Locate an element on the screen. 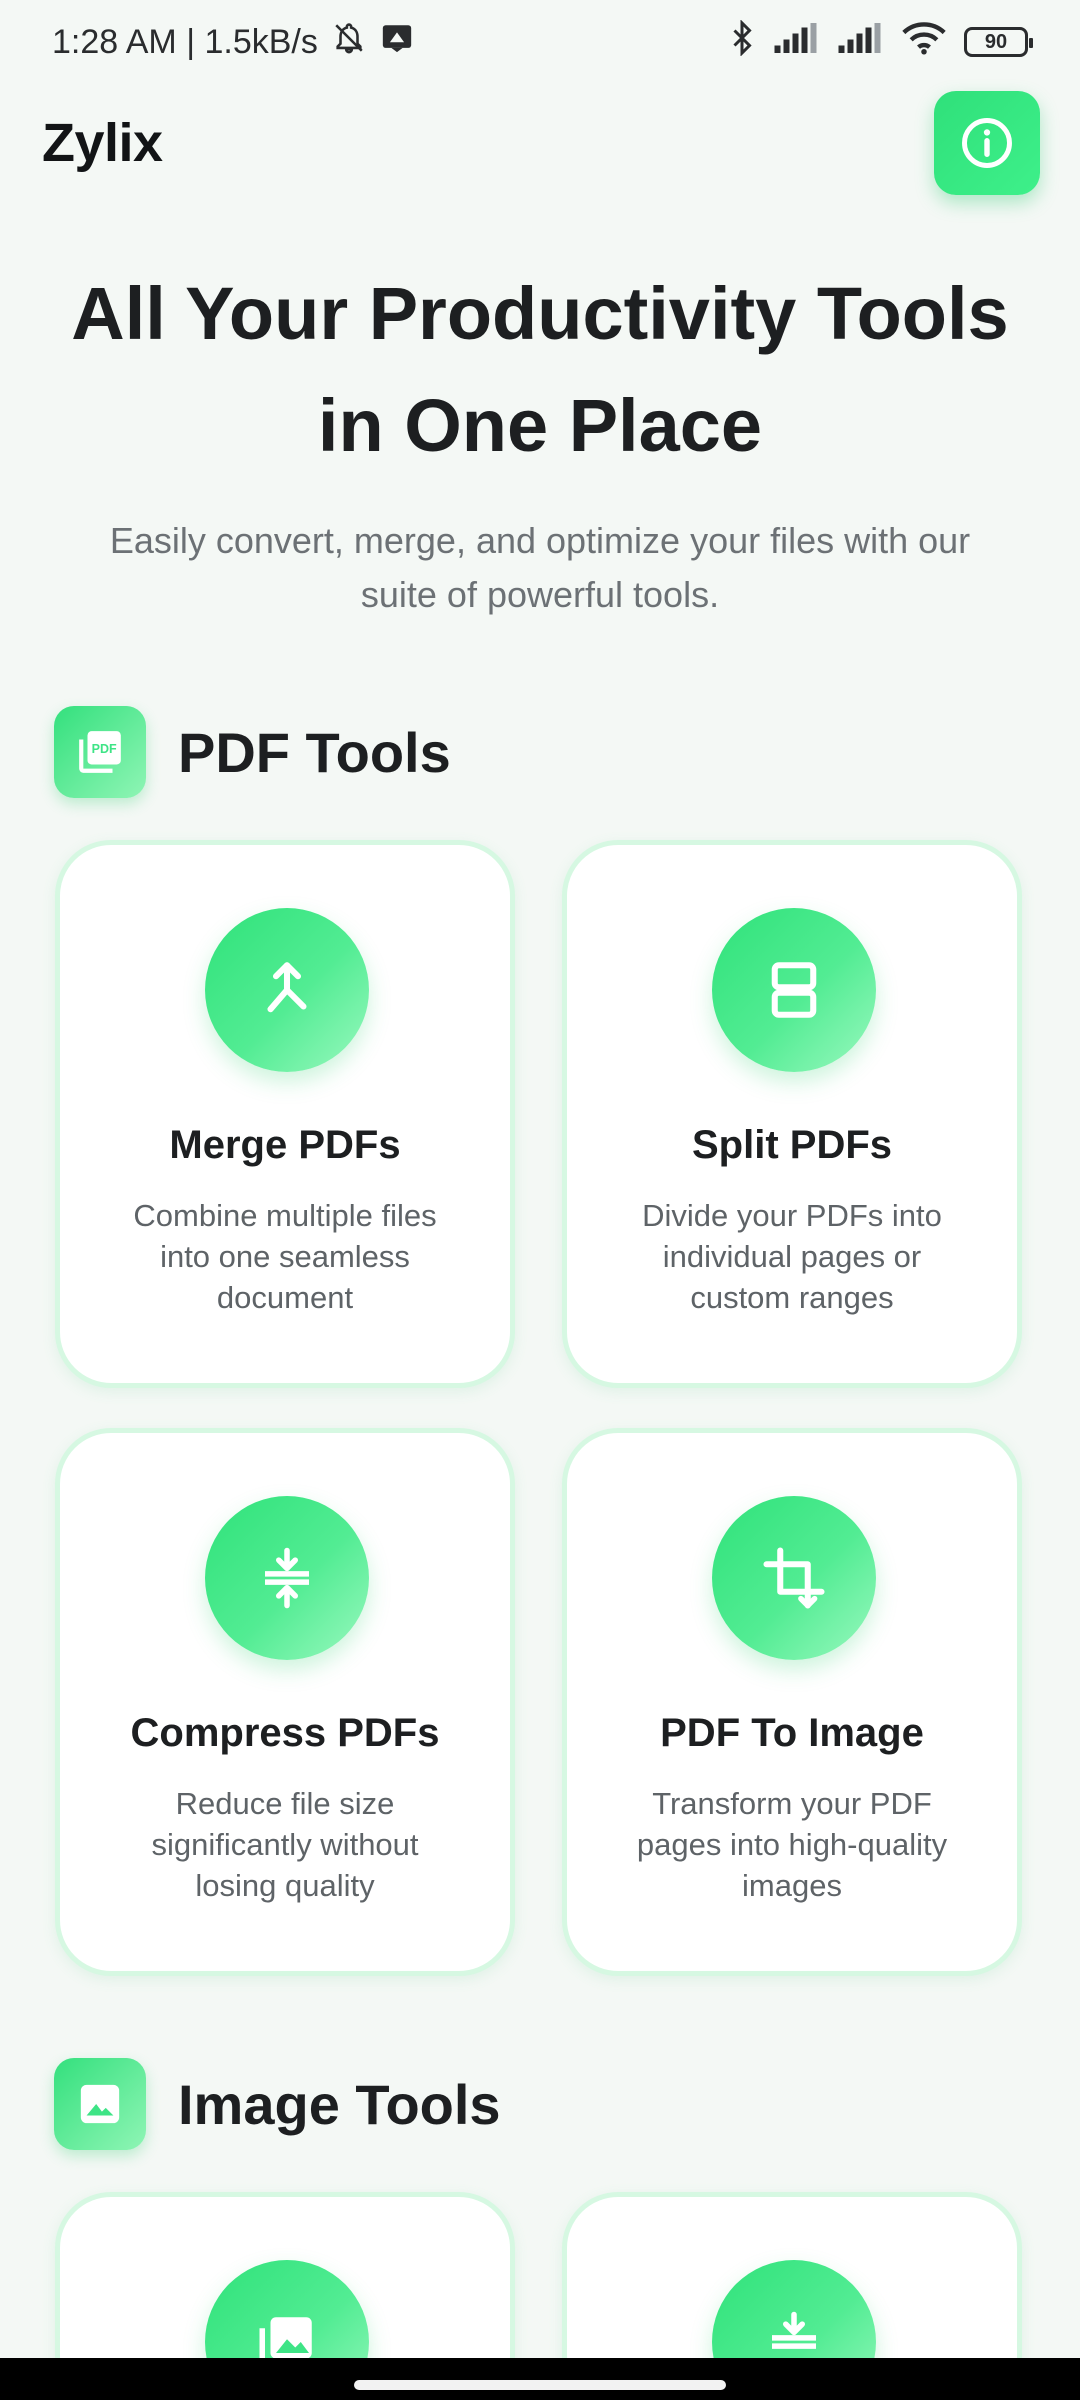 Image resolution: width=1080 pixels, height=2400 pixels. split-icon-circle is located at coordinates (794, 990).